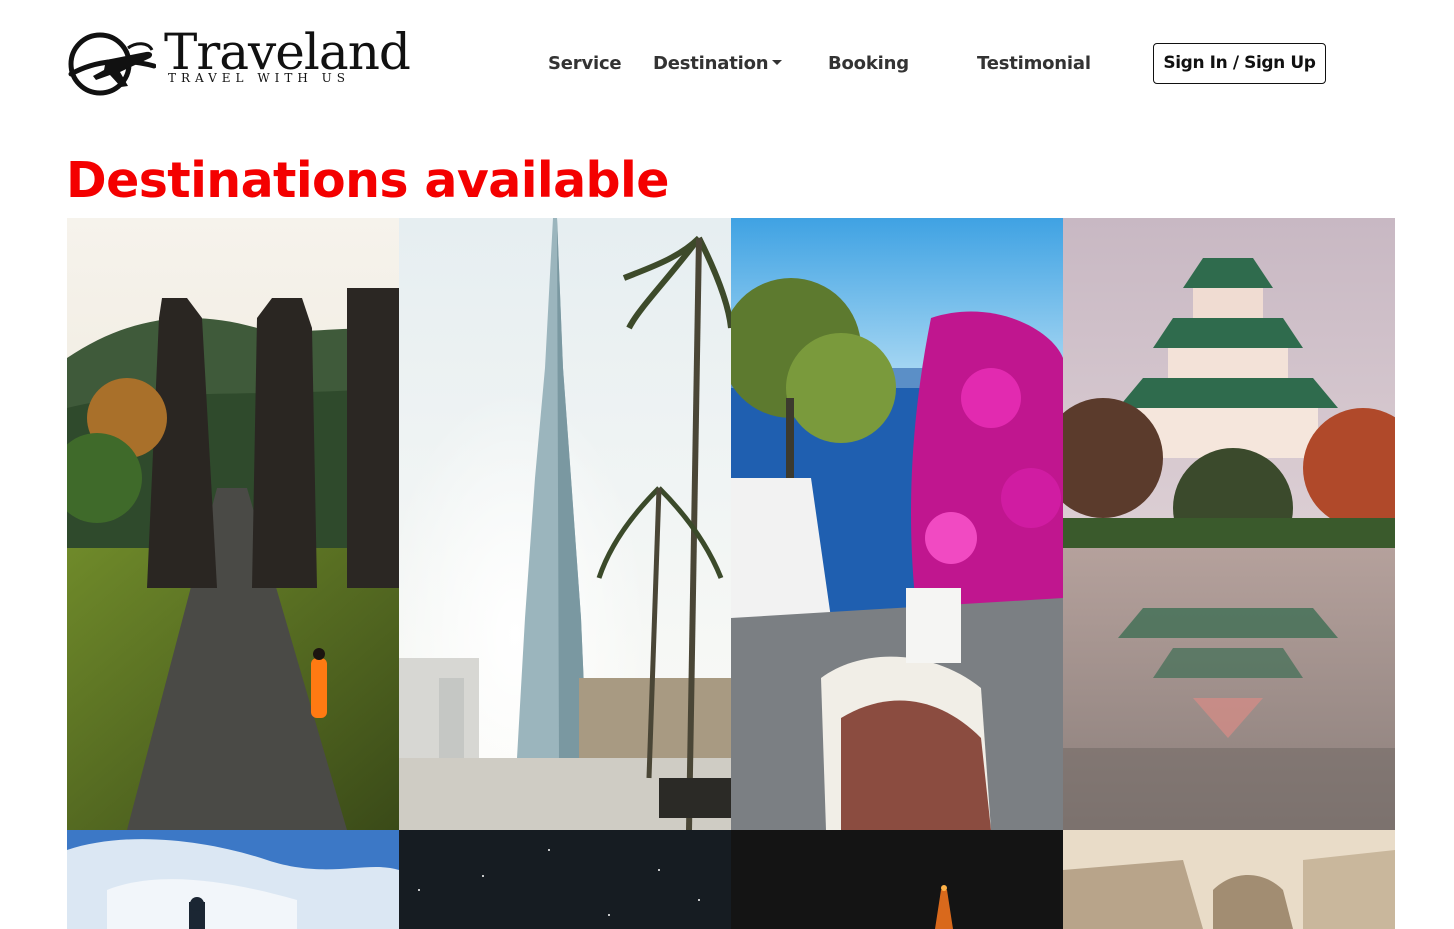  I want to click on starry-night-photo, so click(565, 879).